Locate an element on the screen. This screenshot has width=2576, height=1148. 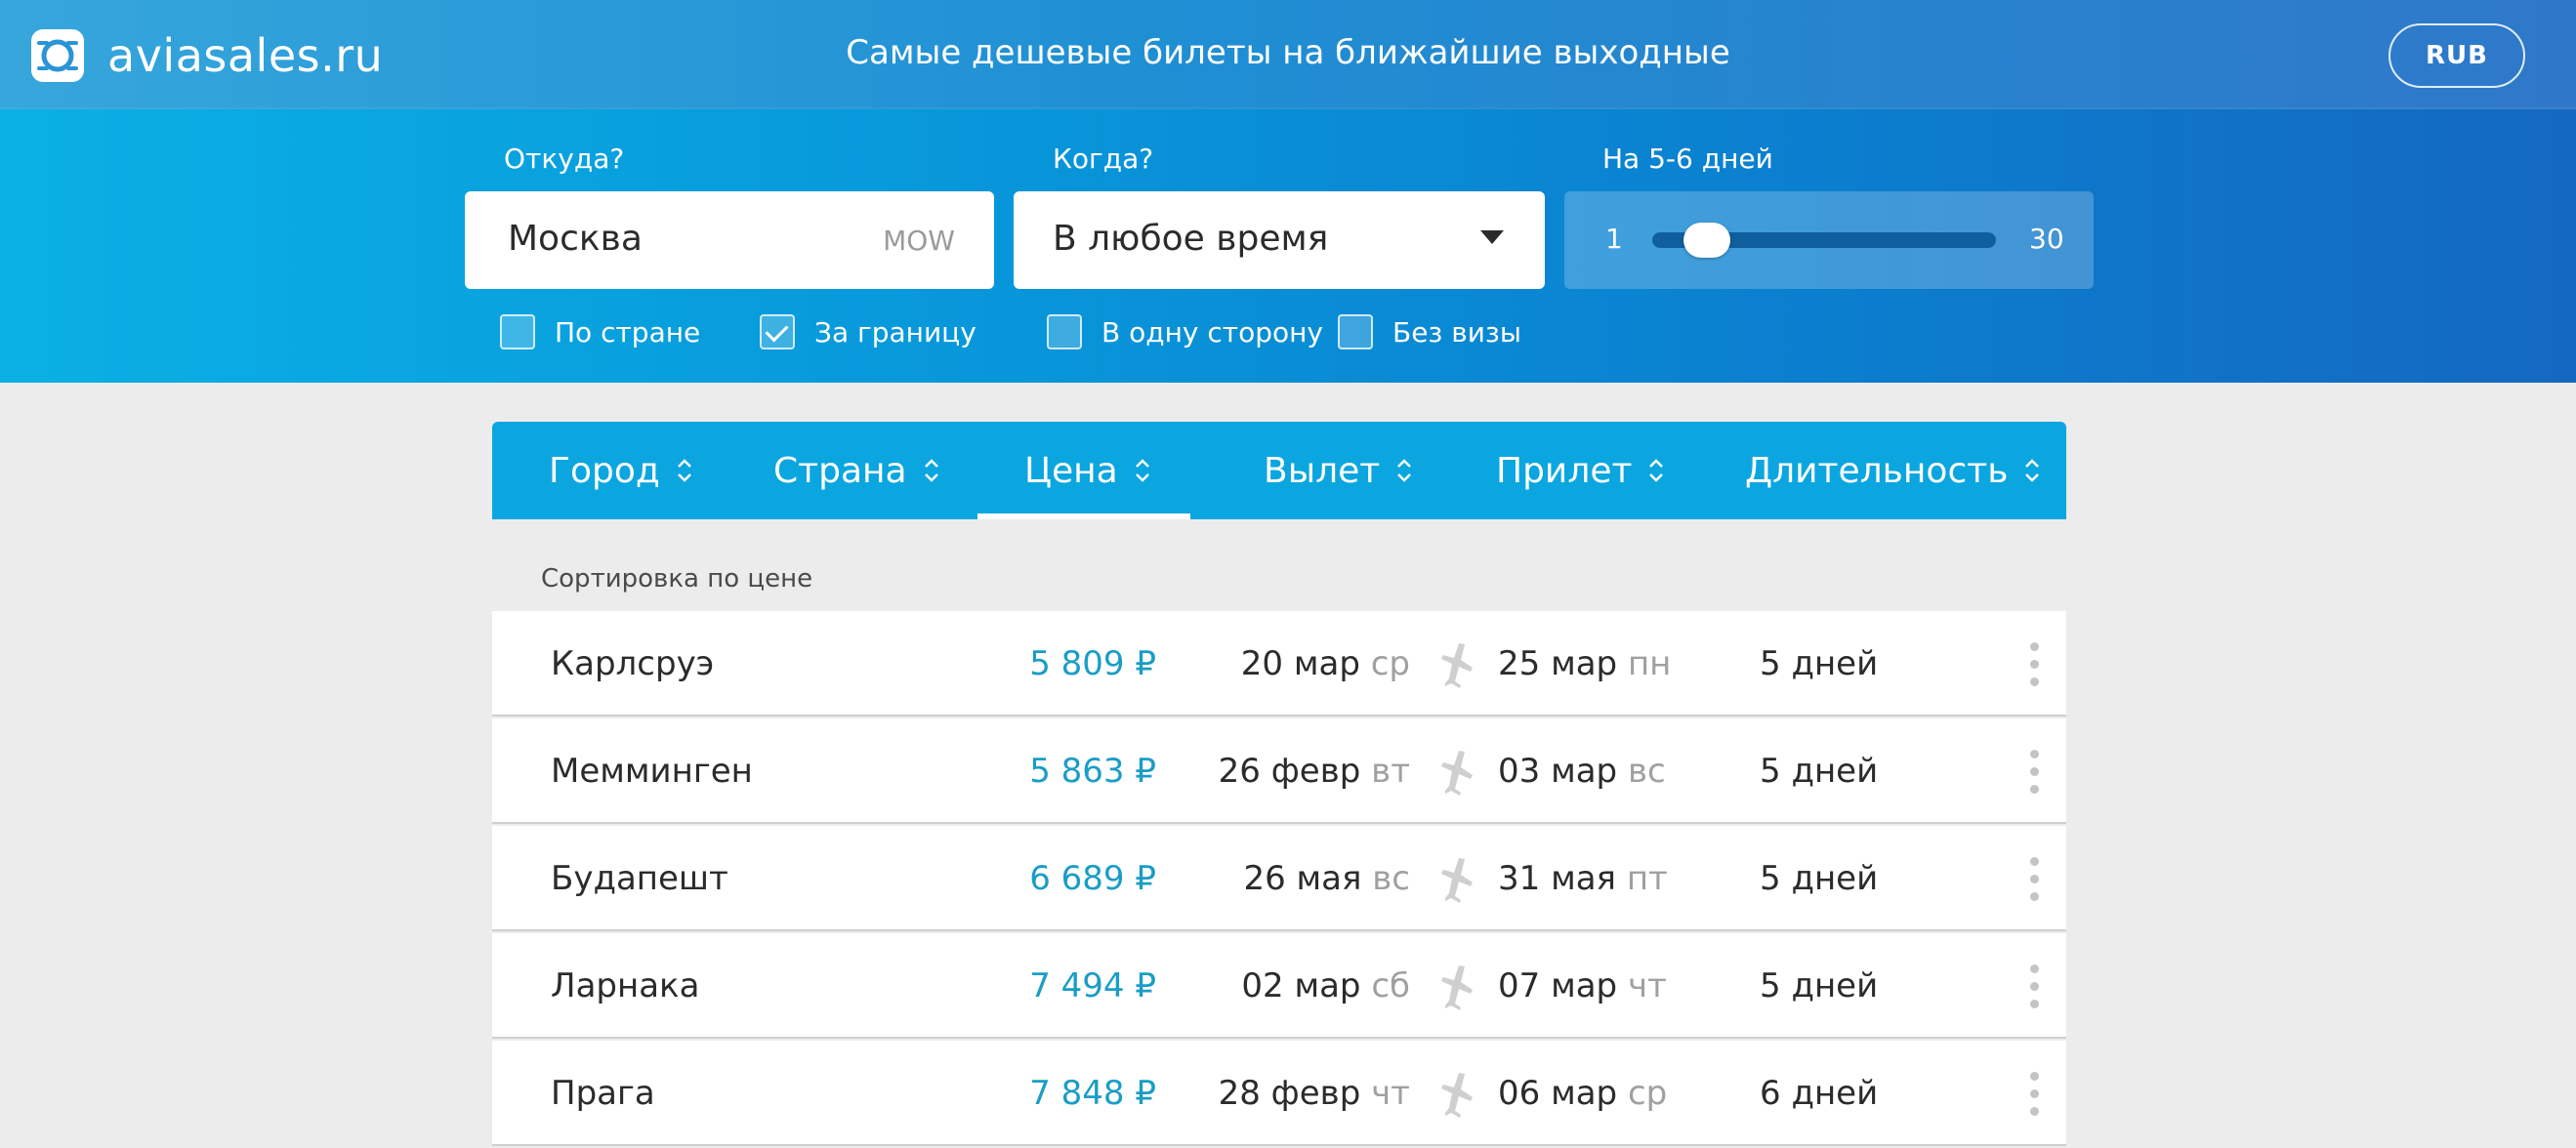
result-departure: 28 февр чт is located at coordinates (1288, 1093).